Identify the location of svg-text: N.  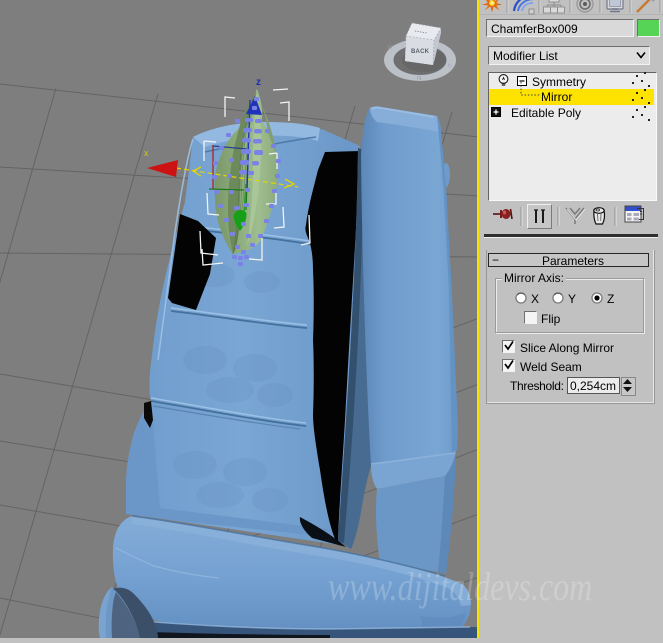
(419, 79).